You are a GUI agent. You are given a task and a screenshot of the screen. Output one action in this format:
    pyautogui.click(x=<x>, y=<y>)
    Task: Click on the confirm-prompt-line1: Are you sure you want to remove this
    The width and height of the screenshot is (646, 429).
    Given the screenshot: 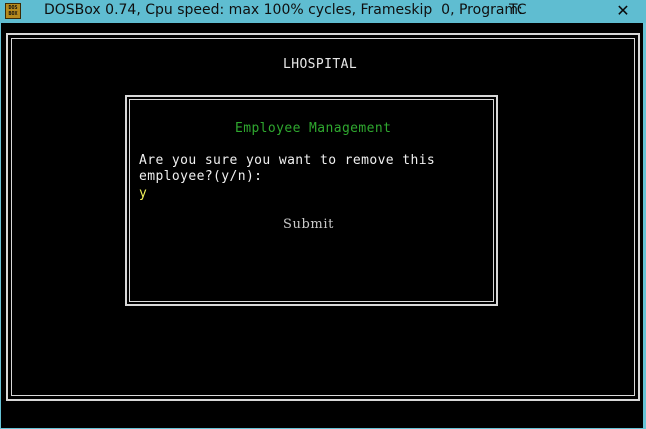 What is the action you would take?
    pyautogui.click(x=287, y=160)
    